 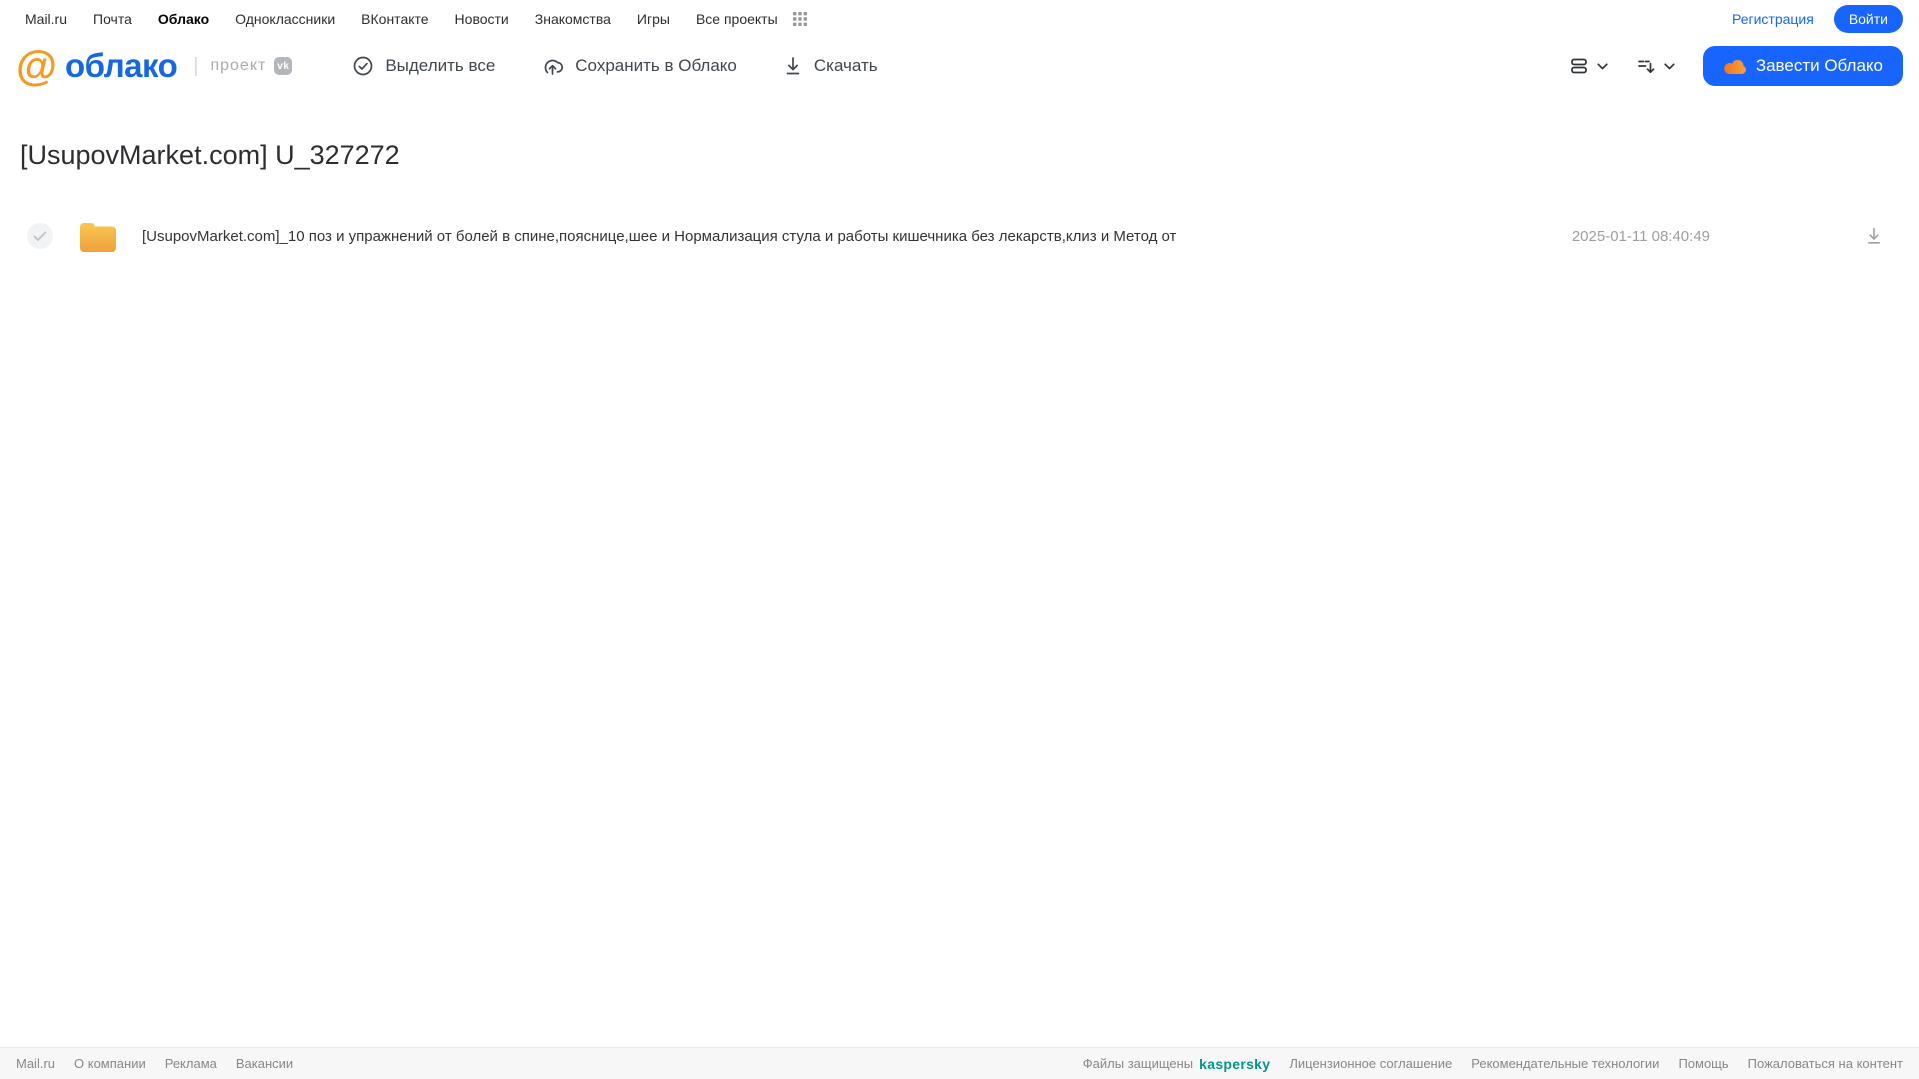 I want to click on file-date: 2025-01-11 08:40:49, so click(x=1640, y=236).